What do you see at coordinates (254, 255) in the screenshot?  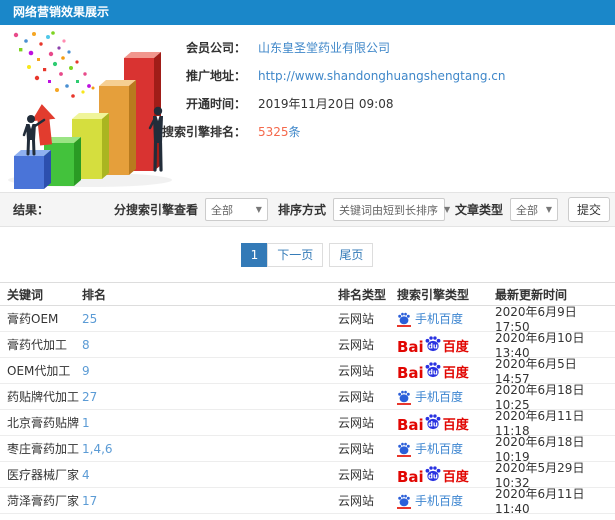 I see `page-1-button: 1` at bounding box center [254, 255].